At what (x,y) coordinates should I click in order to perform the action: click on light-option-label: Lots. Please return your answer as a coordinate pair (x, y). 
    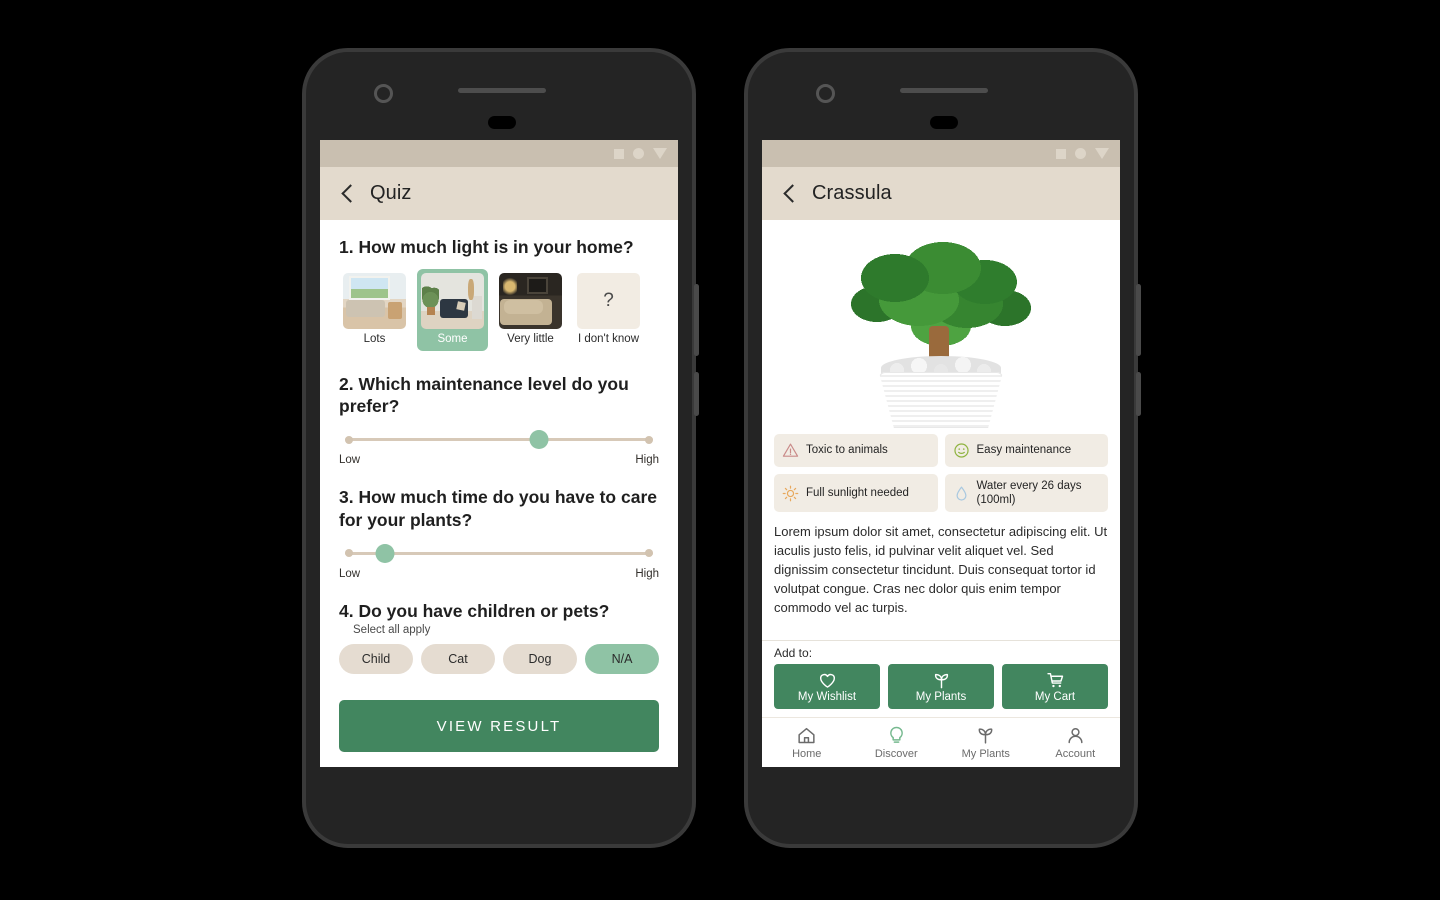
    Looking at the image, I should click on (374, 338).